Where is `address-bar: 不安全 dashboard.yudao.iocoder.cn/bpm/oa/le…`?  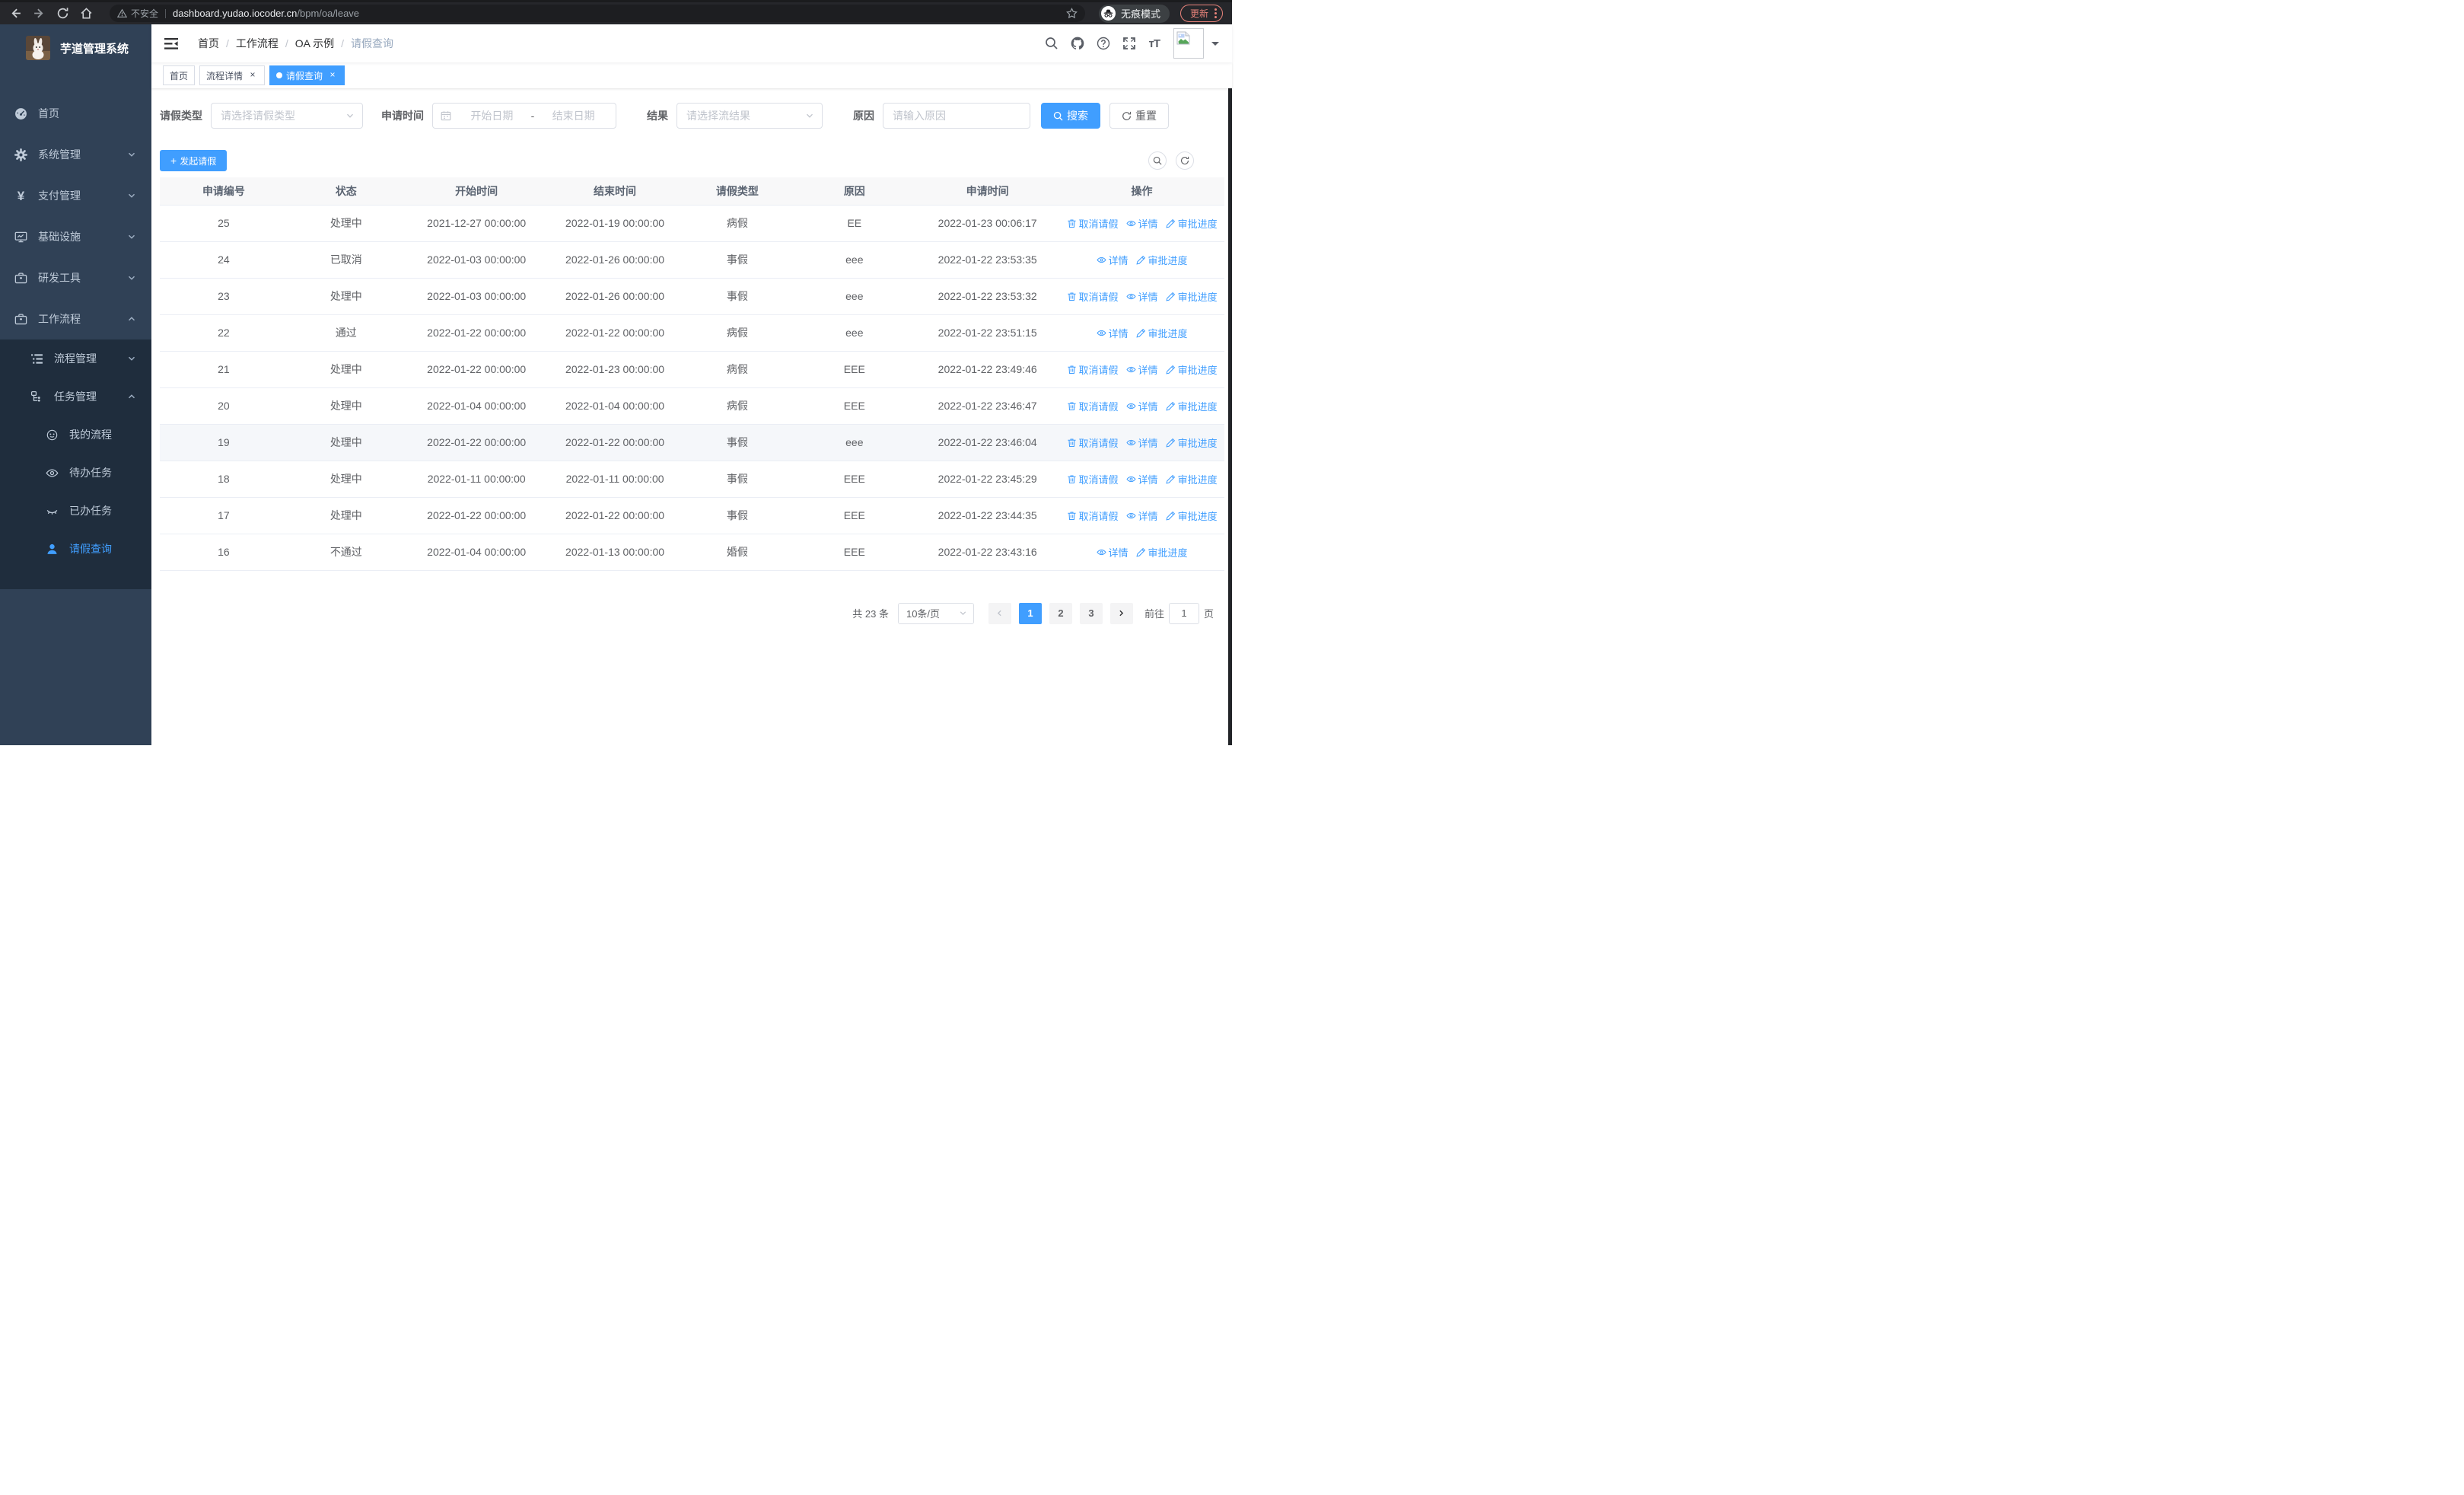 address-bar: 不安全 dashboard.yudao.iocoder.cn/bpm/oa/le… is located at coordinates (597, 14).